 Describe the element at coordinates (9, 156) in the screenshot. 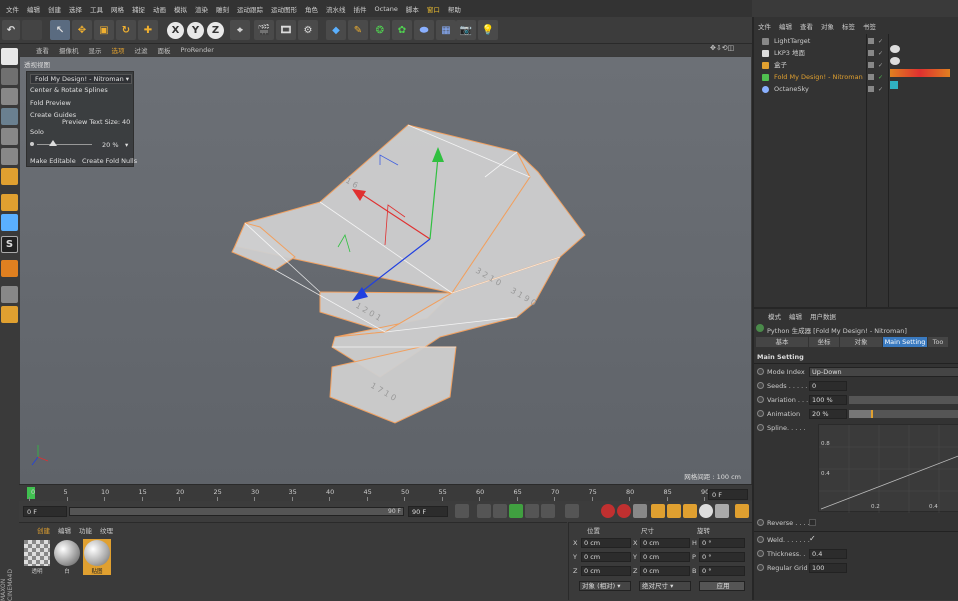

I see `edges-mode-icon` at that location.